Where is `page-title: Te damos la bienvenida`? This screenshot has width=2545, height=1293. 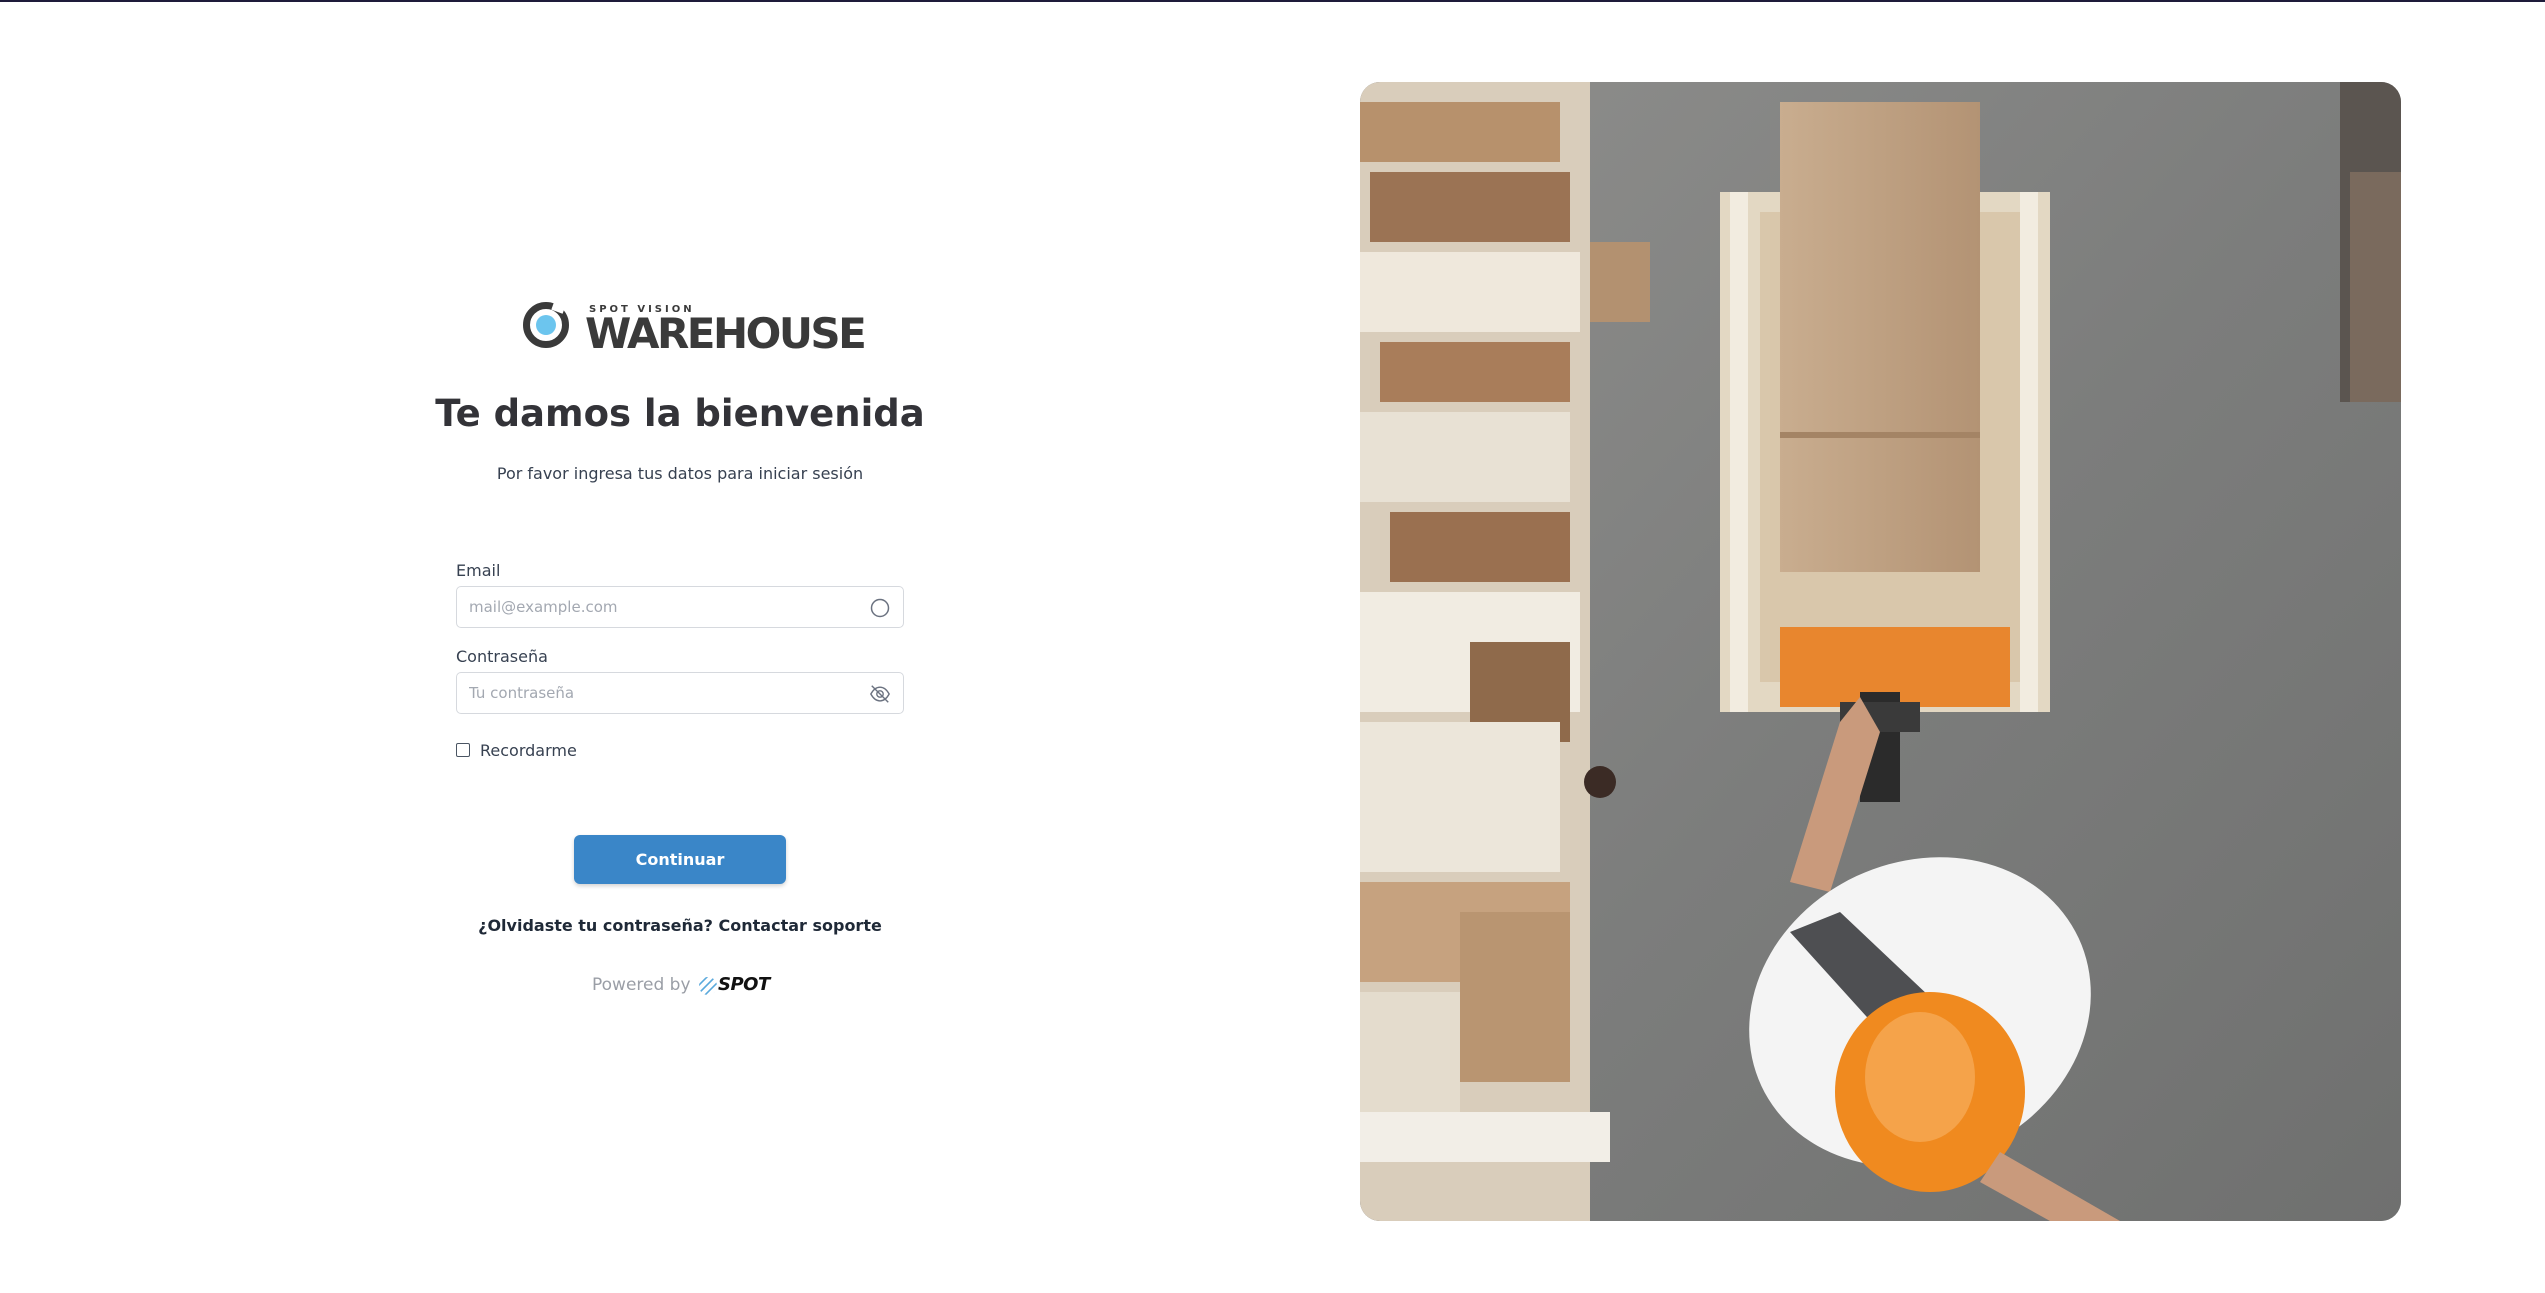 page-title: Te damos la bienvenida is located at coordinates (680, 413).